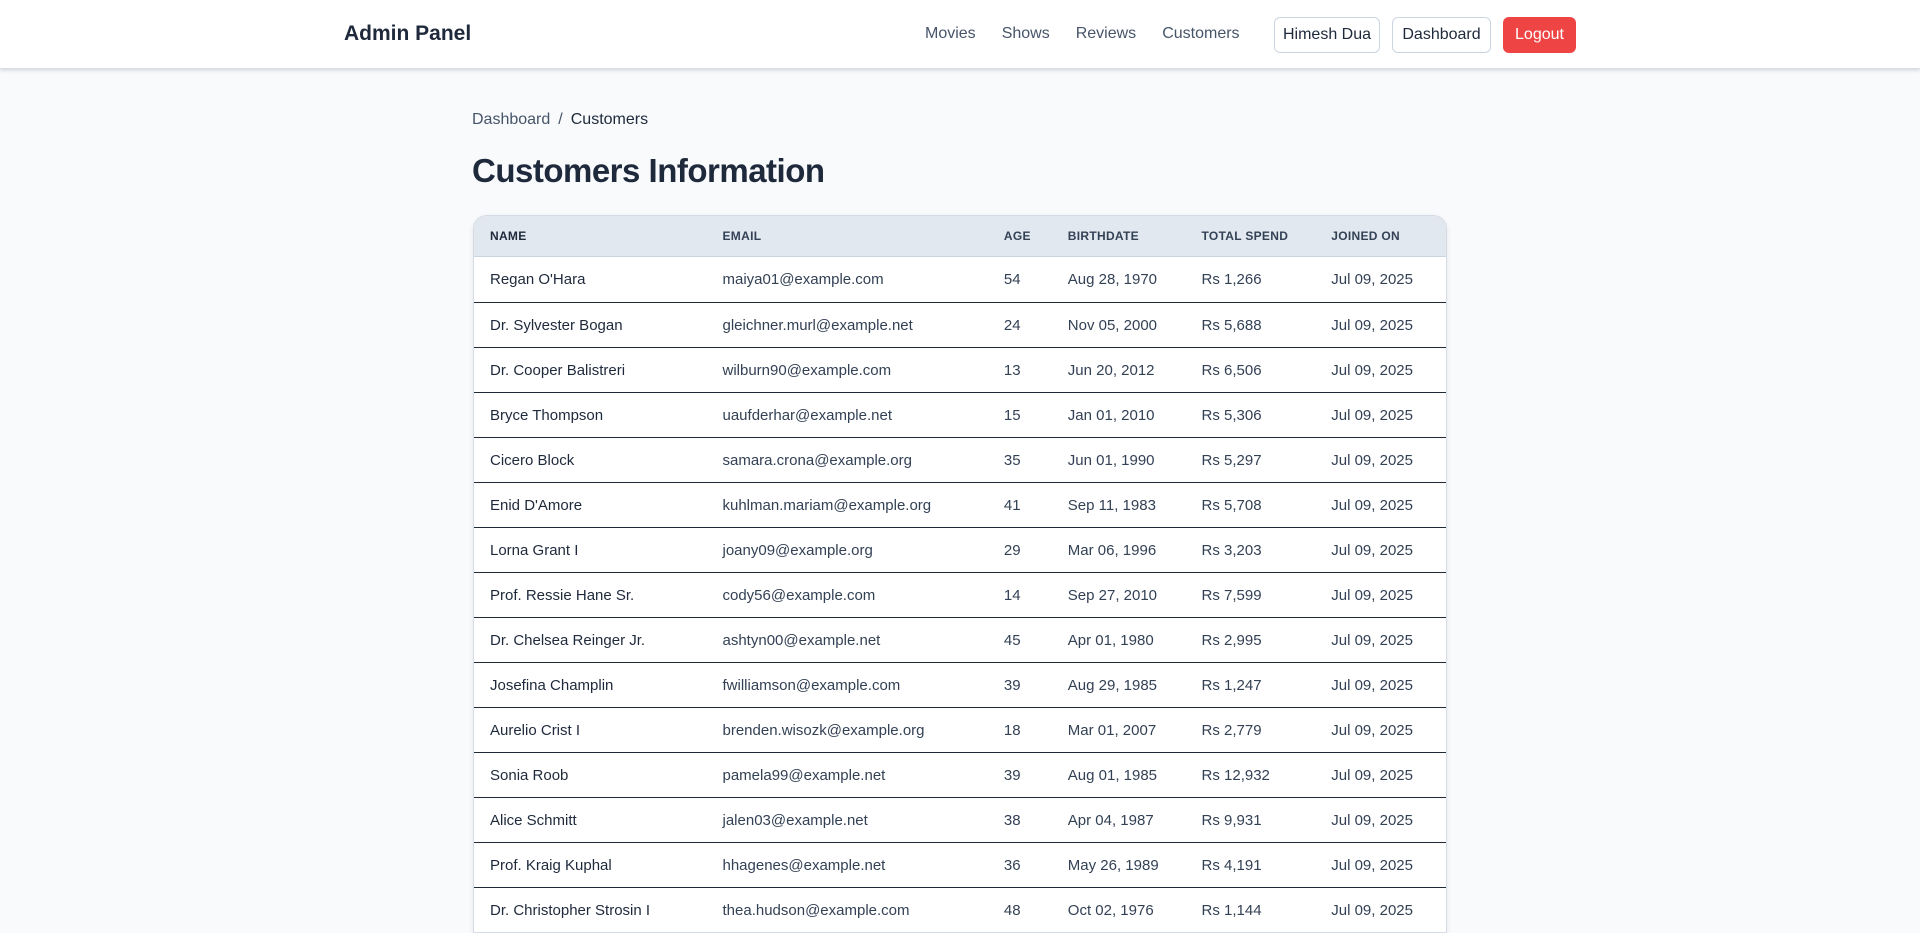 This screenshot has height=933, width=1920. I want to click on cell-birthdate: Oct 02, 1976, so click(1110, 910).